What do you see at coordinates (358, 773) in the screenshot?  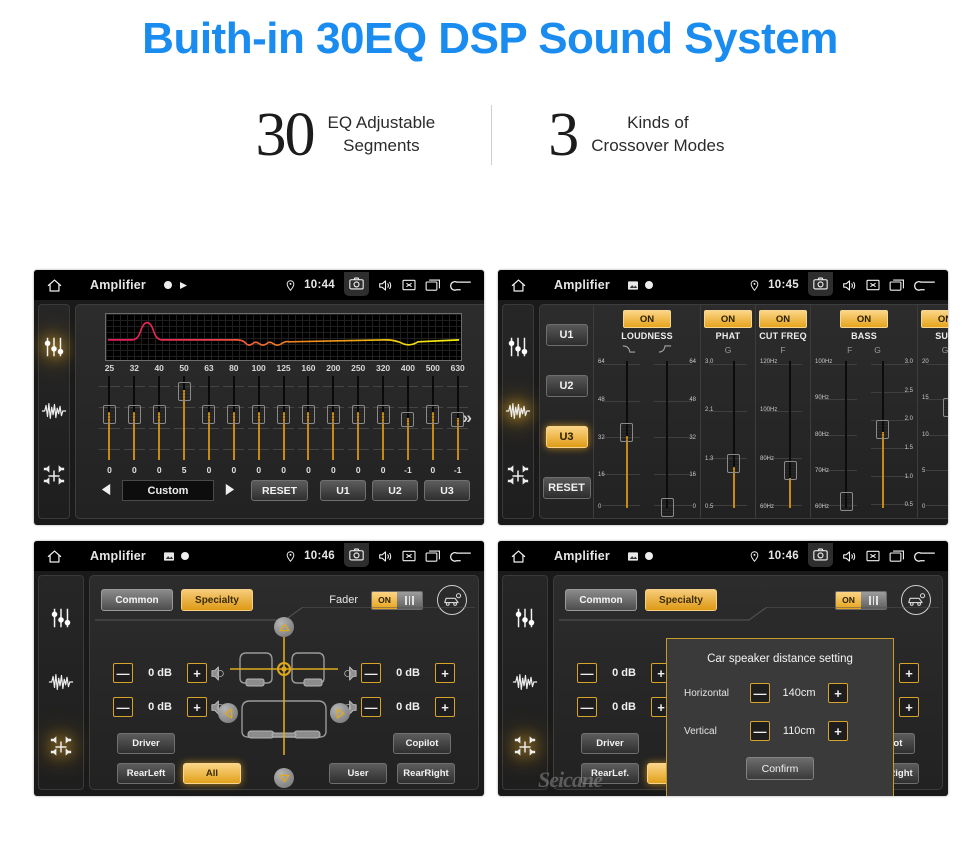 I see `seat-button-user: User` at bounding box center [358, 773].